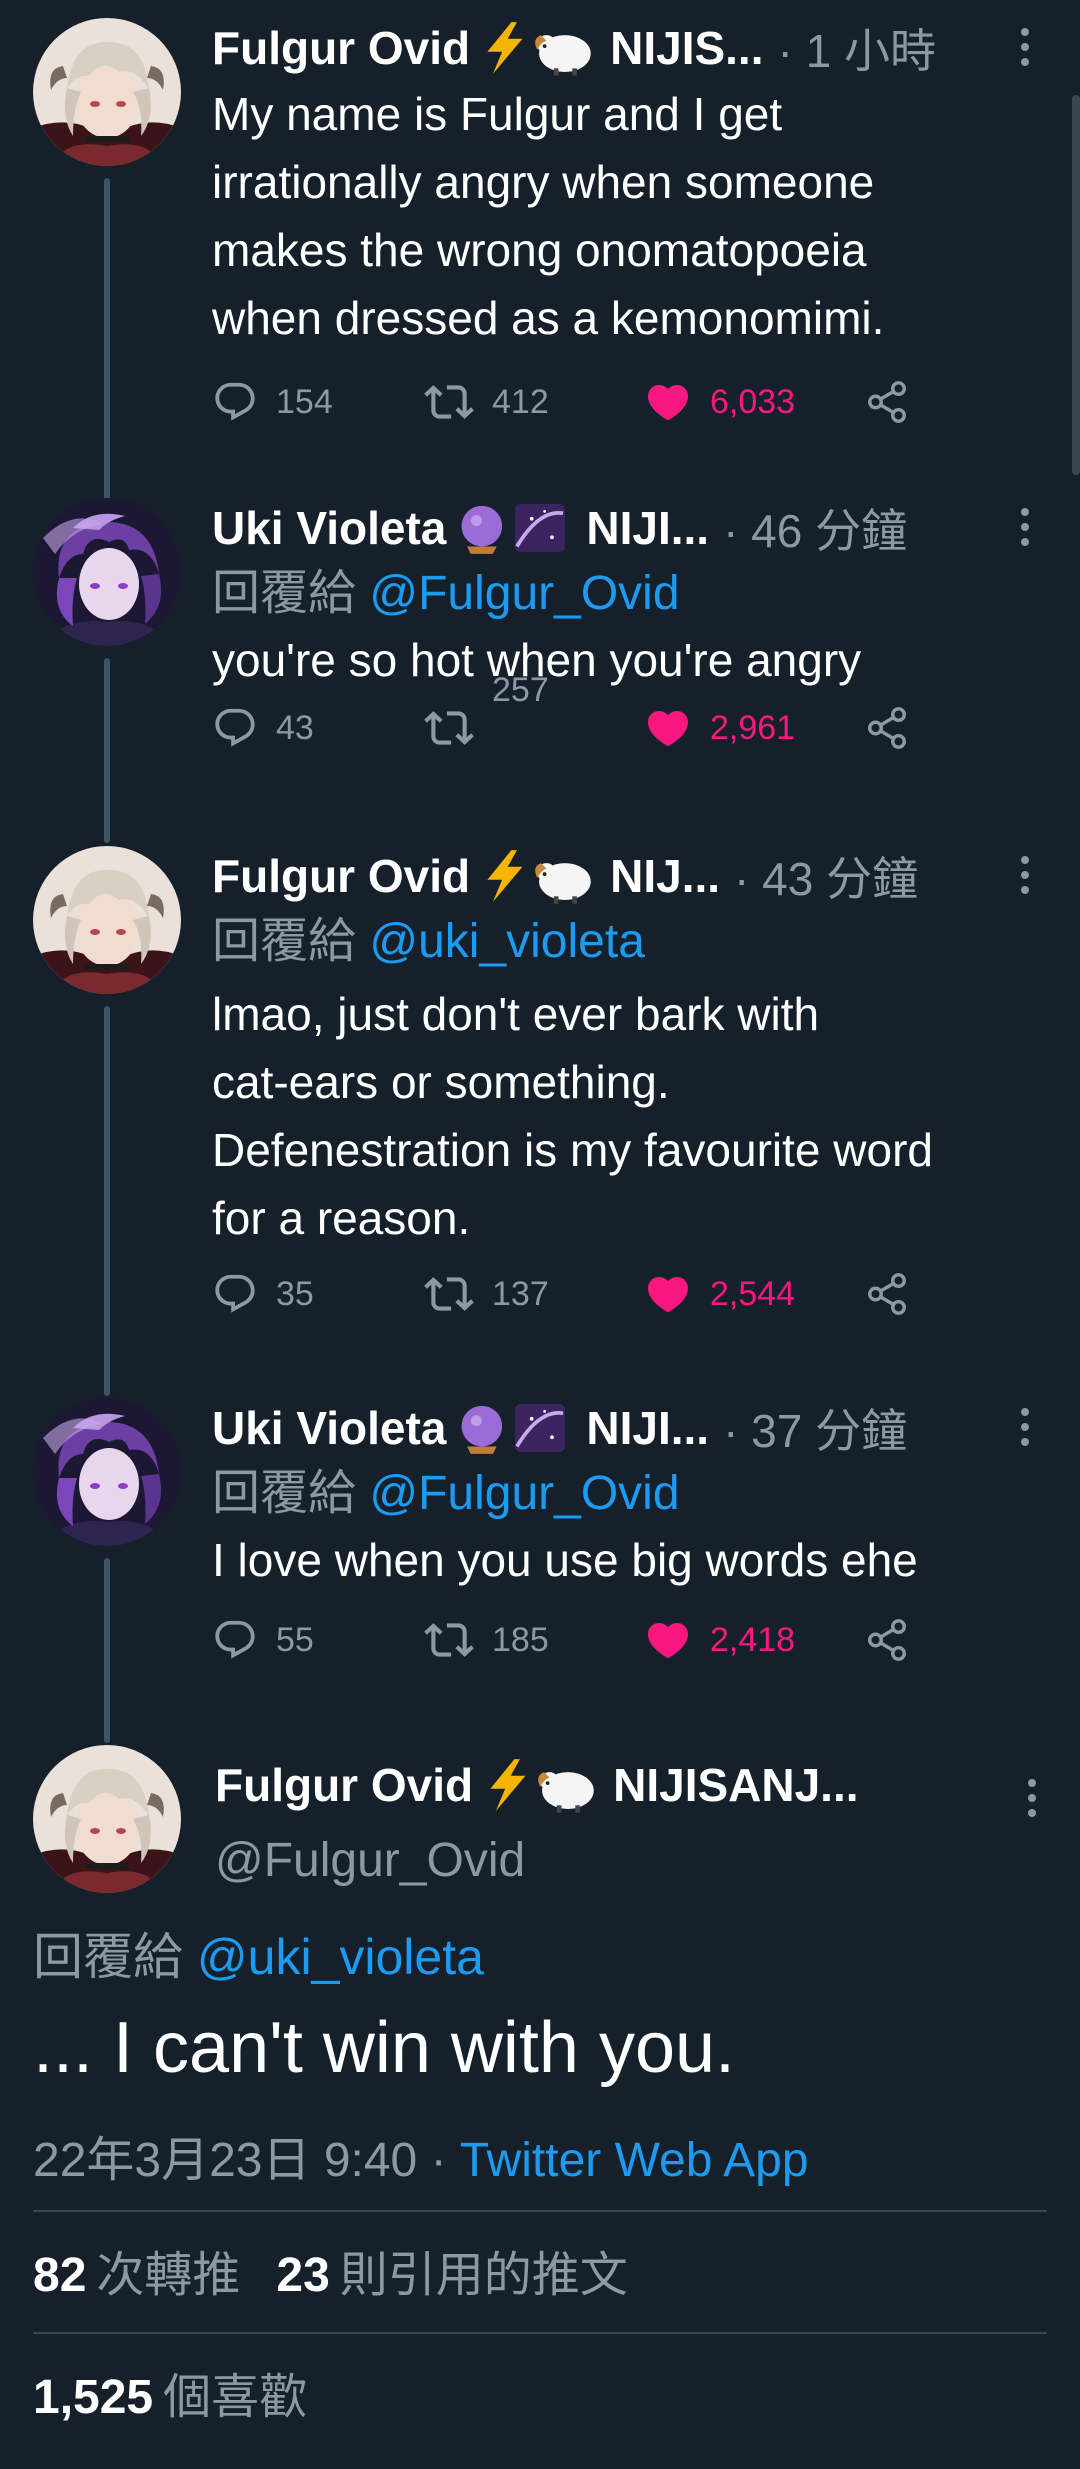 This screenshot has width=1080, height=2469. What do you see at coordinates (565, 1560) in the screenshot?
I see `tweet-text-line: I love when you use big words ehe` at bounding box center [565, 1560].